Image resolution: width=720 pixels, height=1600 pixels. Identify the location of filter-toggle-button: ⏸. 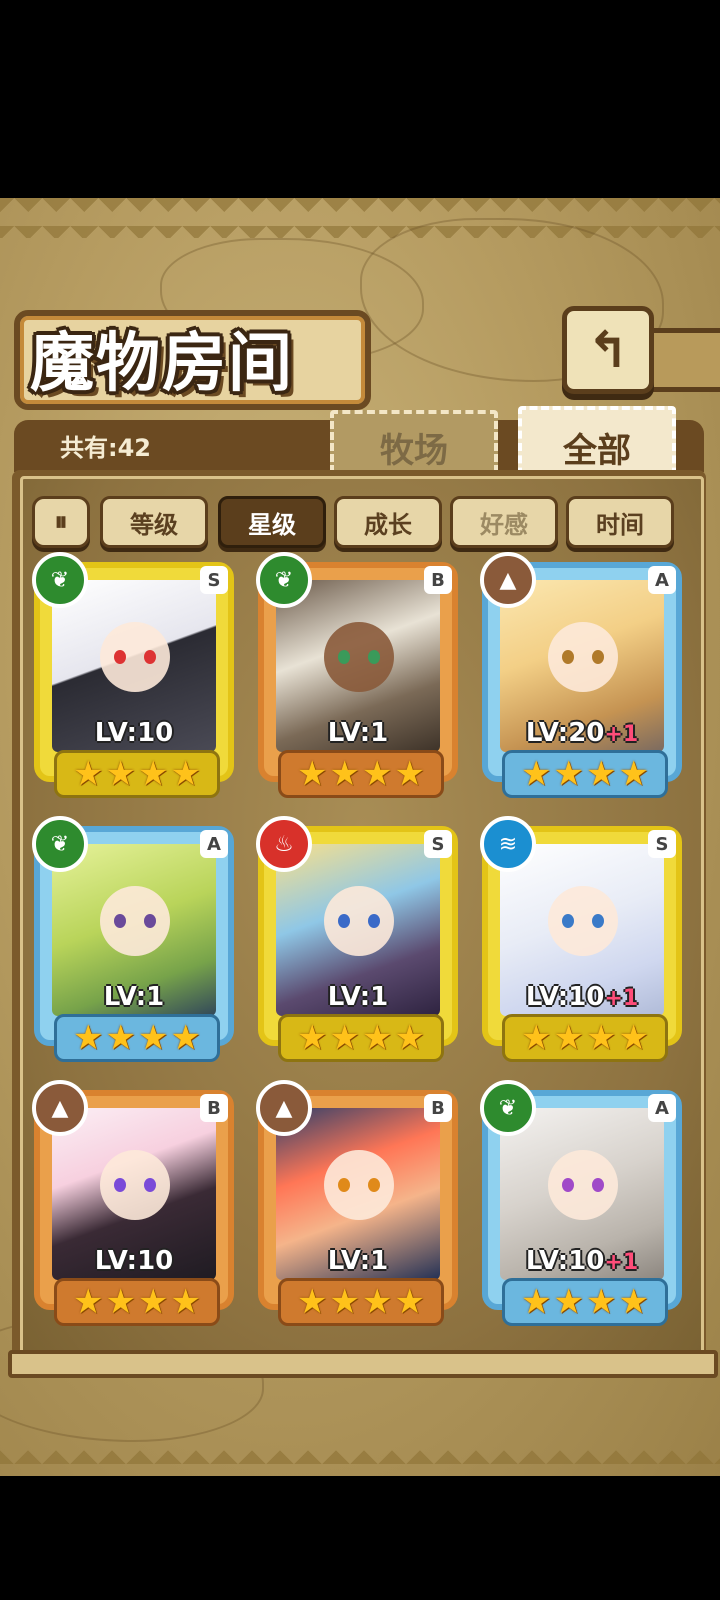
(61, 522).